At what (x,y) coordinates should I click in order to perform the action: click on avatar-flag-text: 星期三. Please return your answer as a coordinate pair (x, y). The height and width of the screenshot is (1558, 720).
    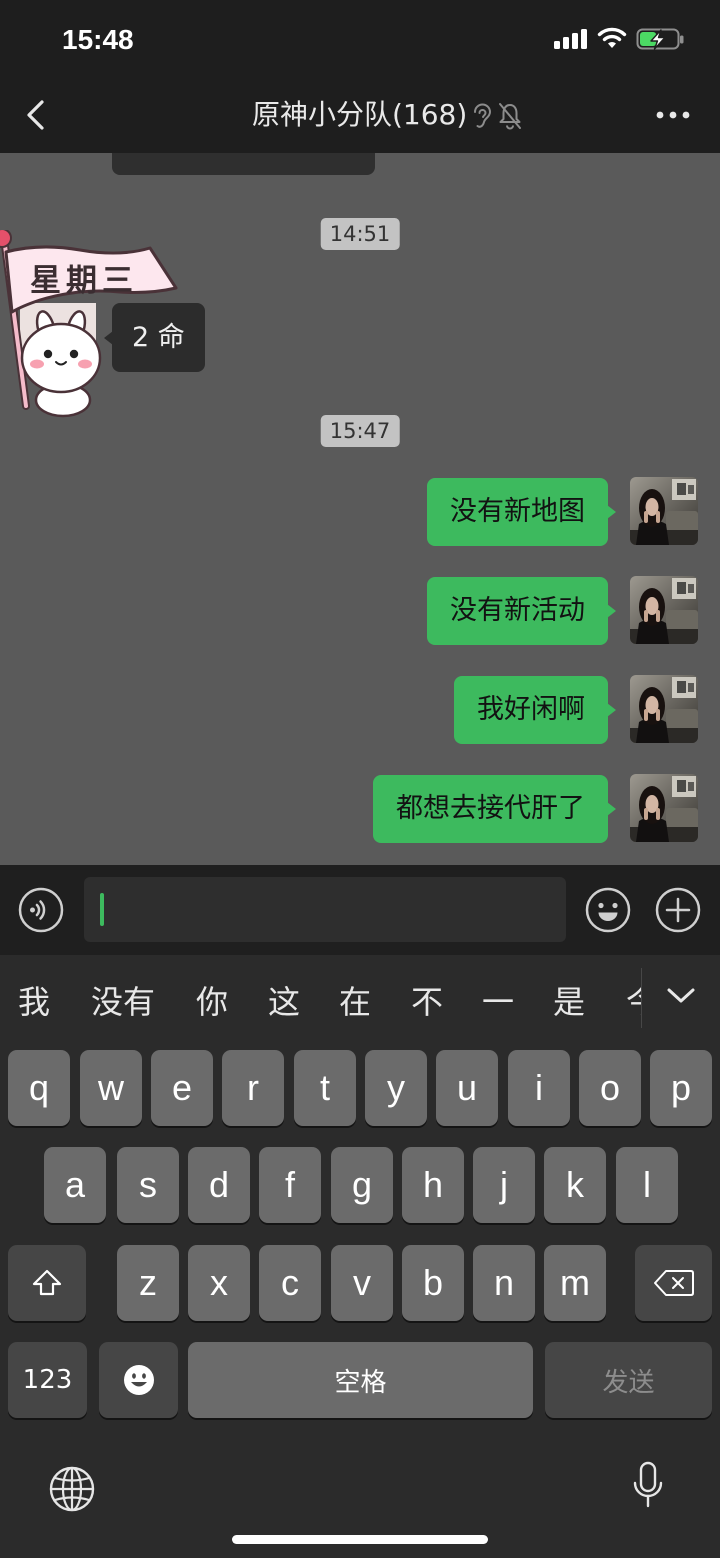
    Looking at the image, I should click on (84, 281).